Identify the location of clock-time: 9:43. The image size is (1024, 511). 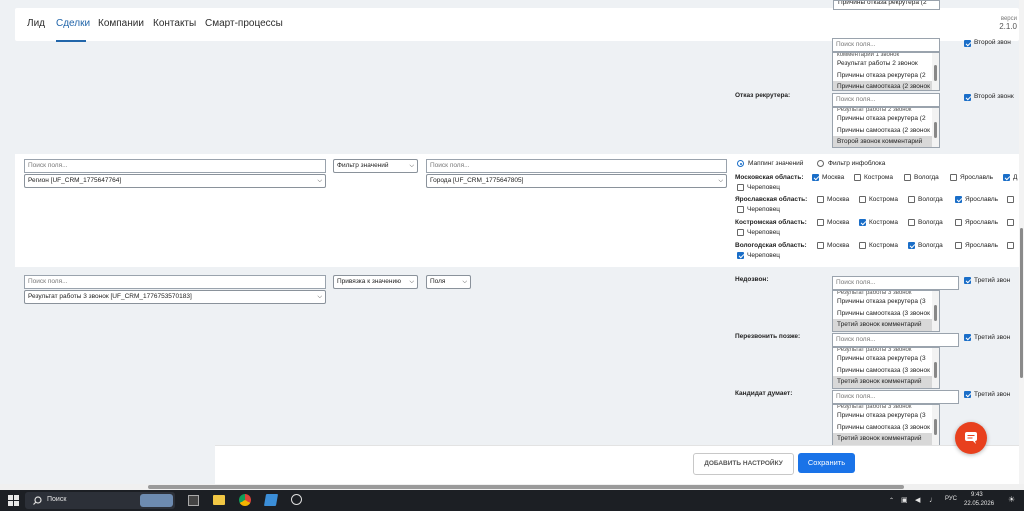
(977, 495).